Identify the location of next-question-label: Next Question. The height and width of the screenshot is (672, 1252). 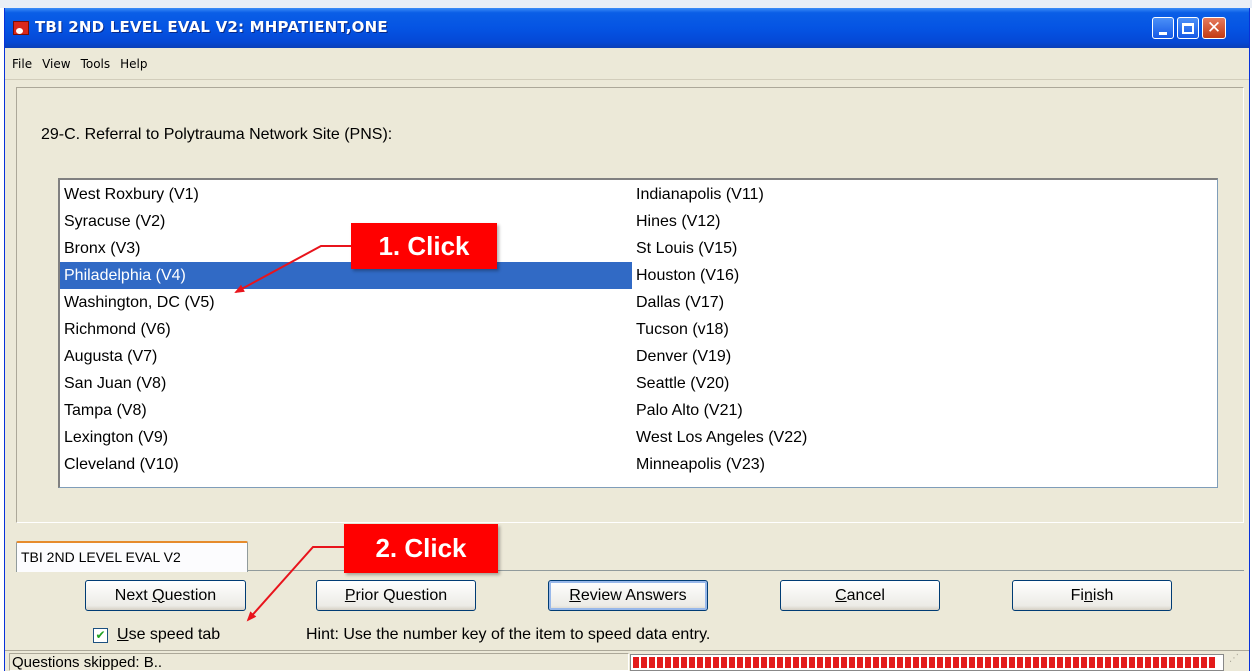
(165, 595).